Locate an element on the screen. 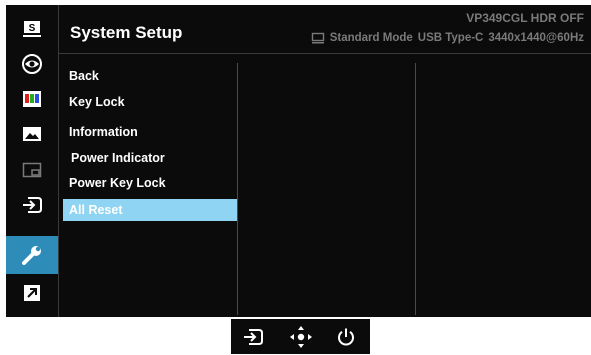  sidebar-item-system-setup is located at coordinates (32, 255).